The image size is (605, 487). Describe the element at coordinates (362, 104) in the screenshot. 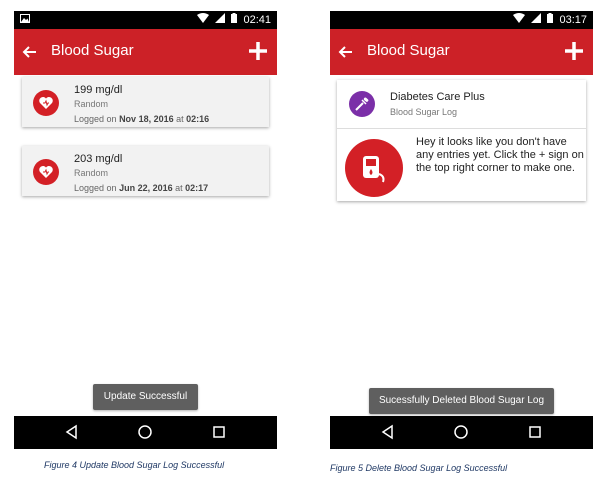

I see `syringe-pill-icon` at that location.